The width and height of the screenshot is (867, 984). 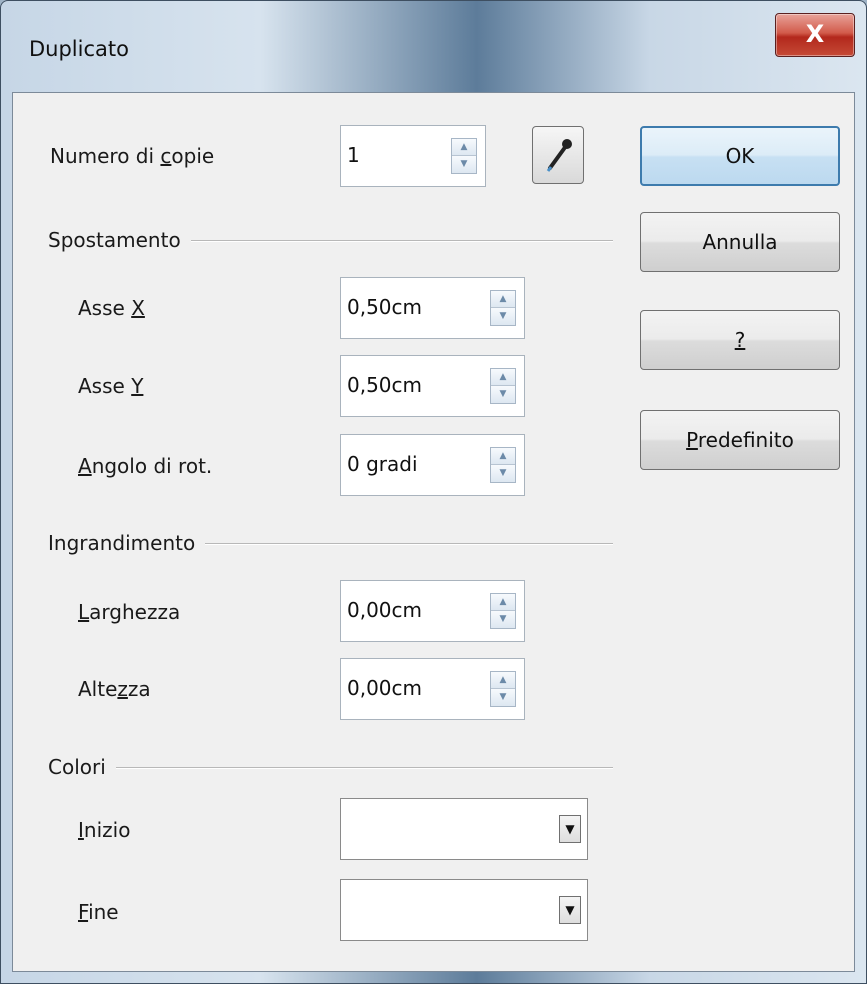 I want to click on width-label: Larghezza, so click(x=129, y=612).